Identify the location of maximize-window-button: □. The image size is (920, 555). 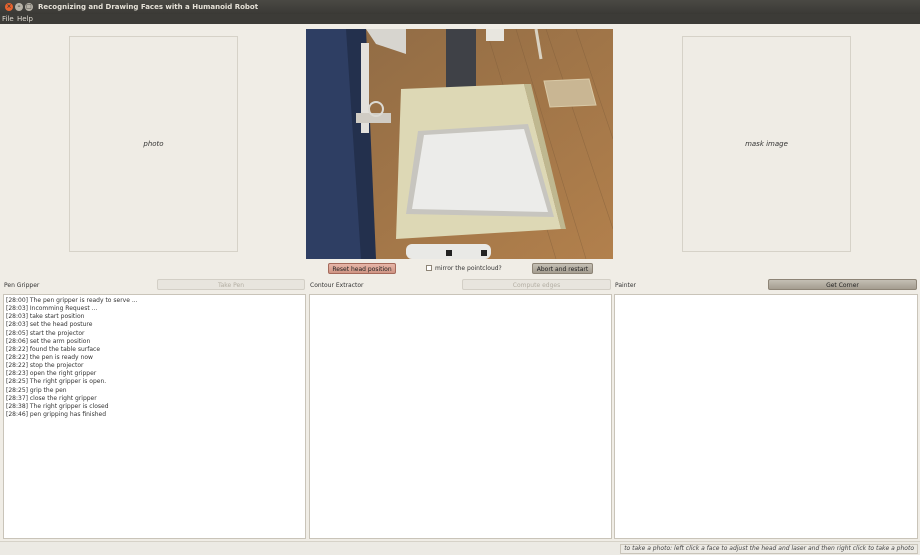
(29, 7).